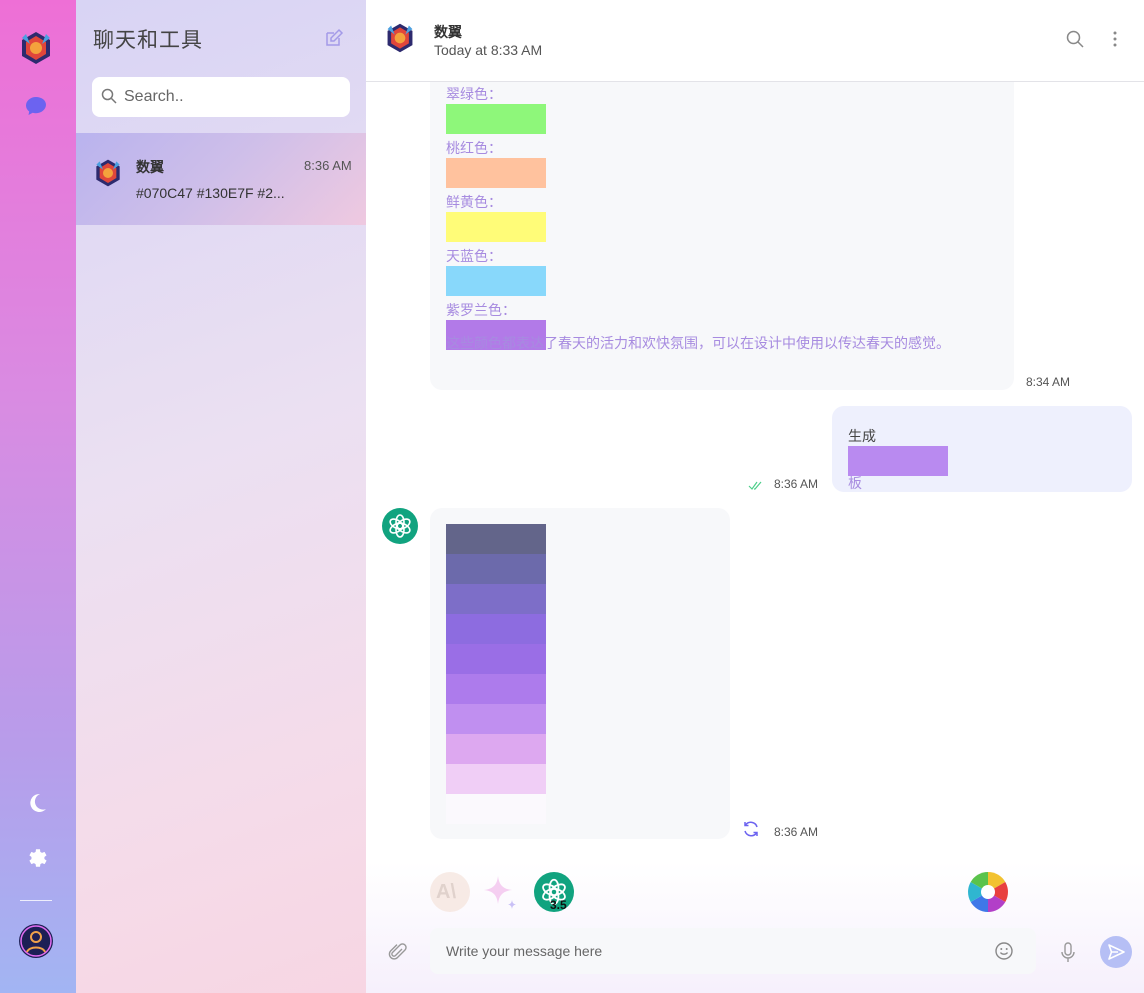 This screenshot has width=1144, height=993. Describe the element at coordinates (446, 892) in the screenshot. I see `anthropic-label: A\` at that location.